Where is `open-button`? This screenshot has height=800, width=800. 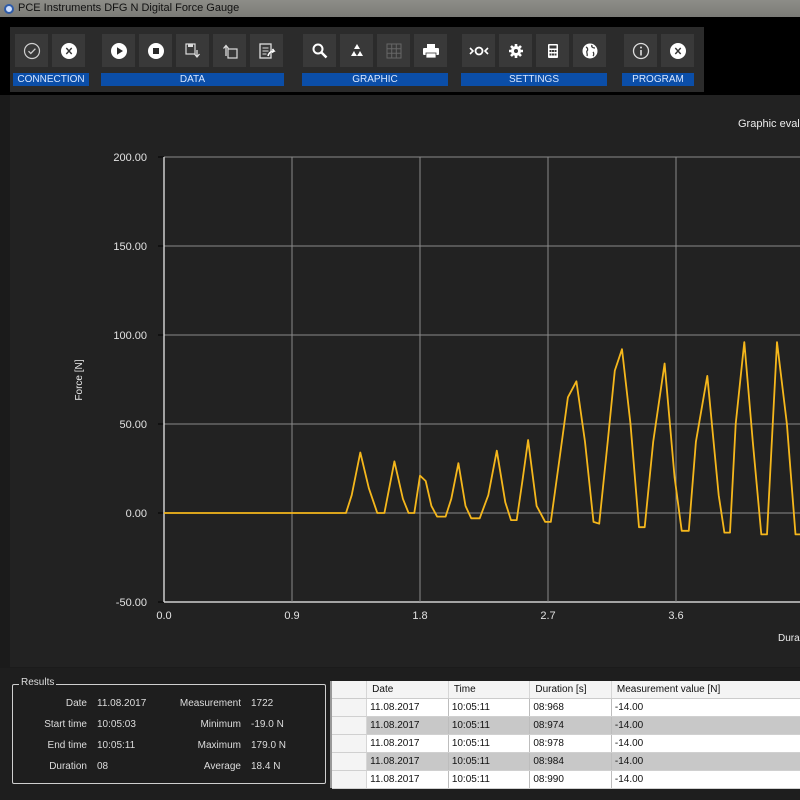 open-button is located at coordinates (229, 50).